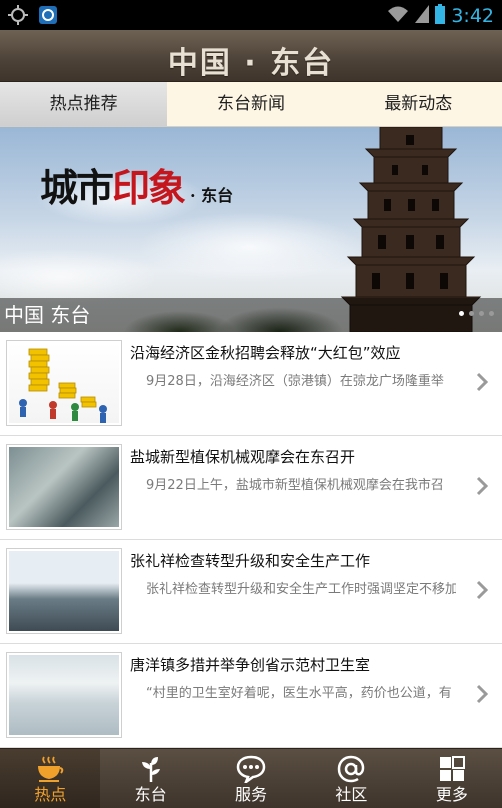  What do you see at coordinates (84, 104) in the screenshot?
I see `tab-hot-recommend: 热点推荐` at bounding box center [84, 104].